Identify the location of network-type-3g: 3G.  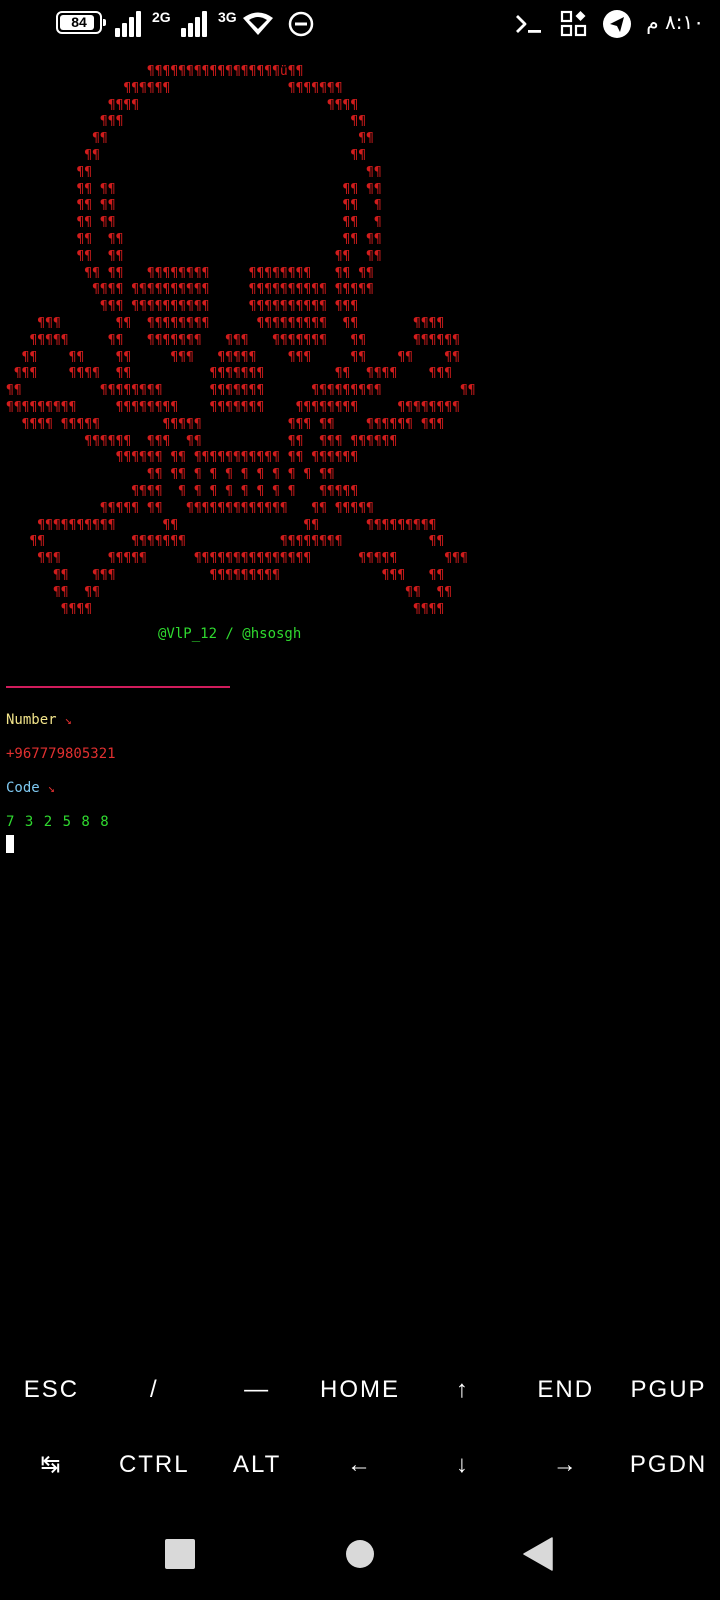
(227, 17).